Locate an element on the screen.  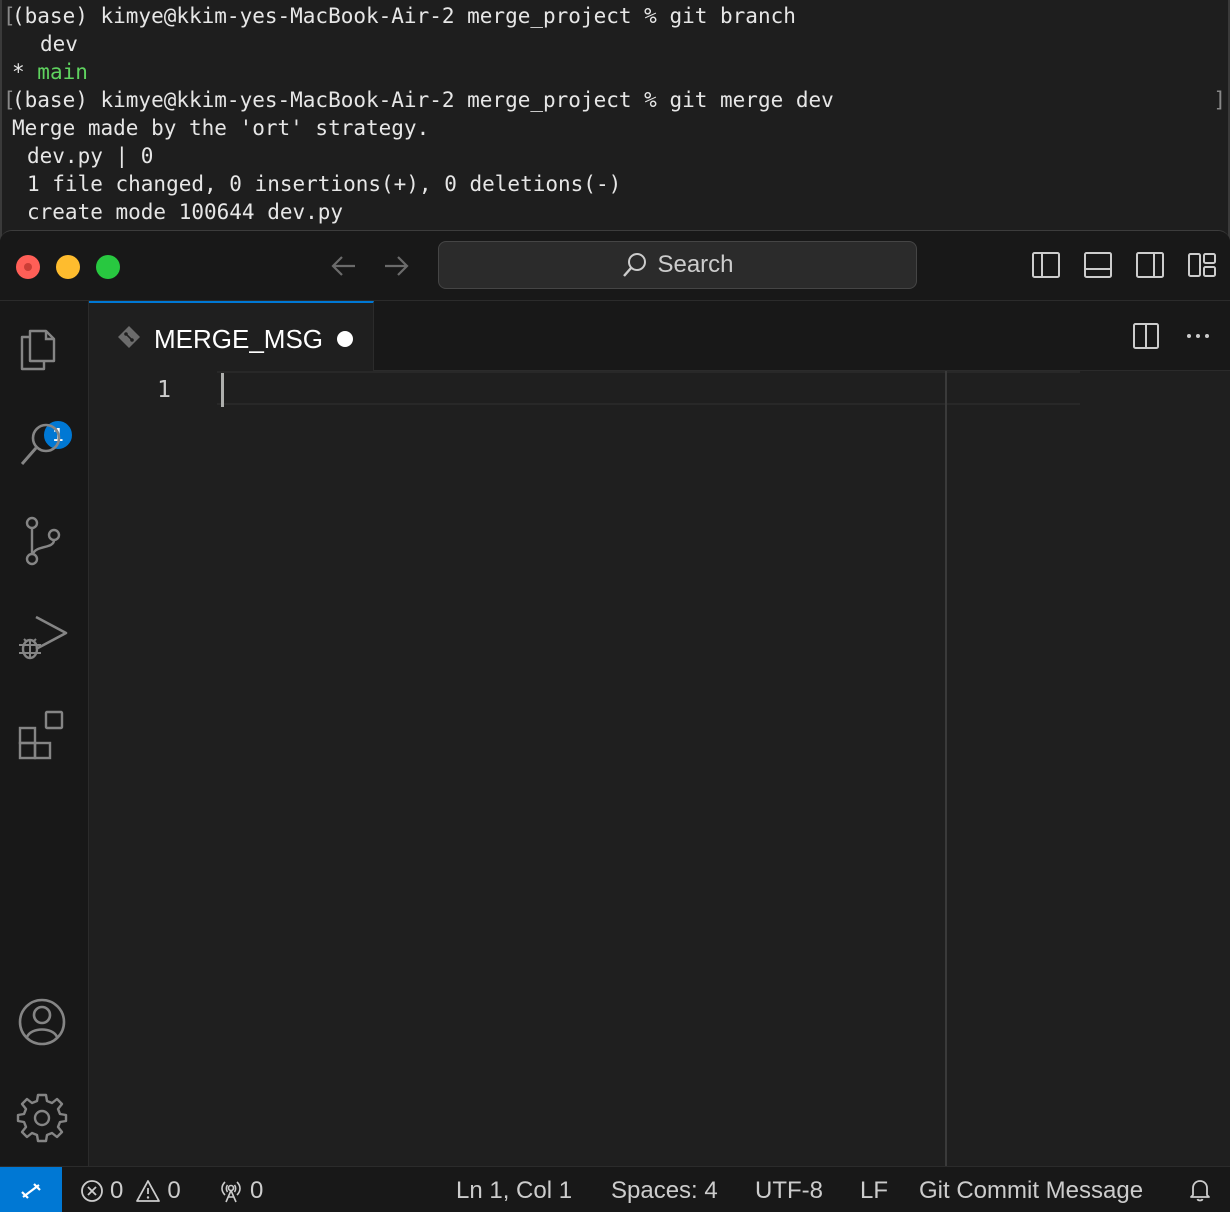
tab-merge-msg: MERGE_MSG is located at coordinates (231, 336).